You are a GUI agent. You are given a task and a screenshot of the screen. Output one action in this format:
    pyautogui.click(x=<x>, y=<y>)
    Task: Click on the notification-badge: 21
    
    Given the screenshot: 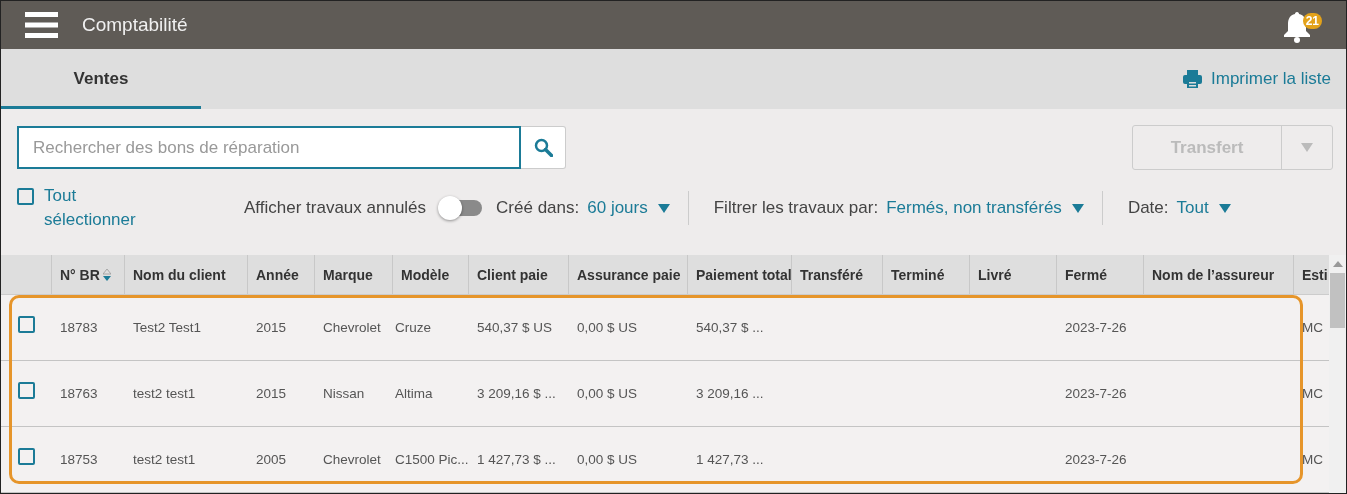 What is the action you would take?
    pyautogui.click(x=1312, y=21)
    